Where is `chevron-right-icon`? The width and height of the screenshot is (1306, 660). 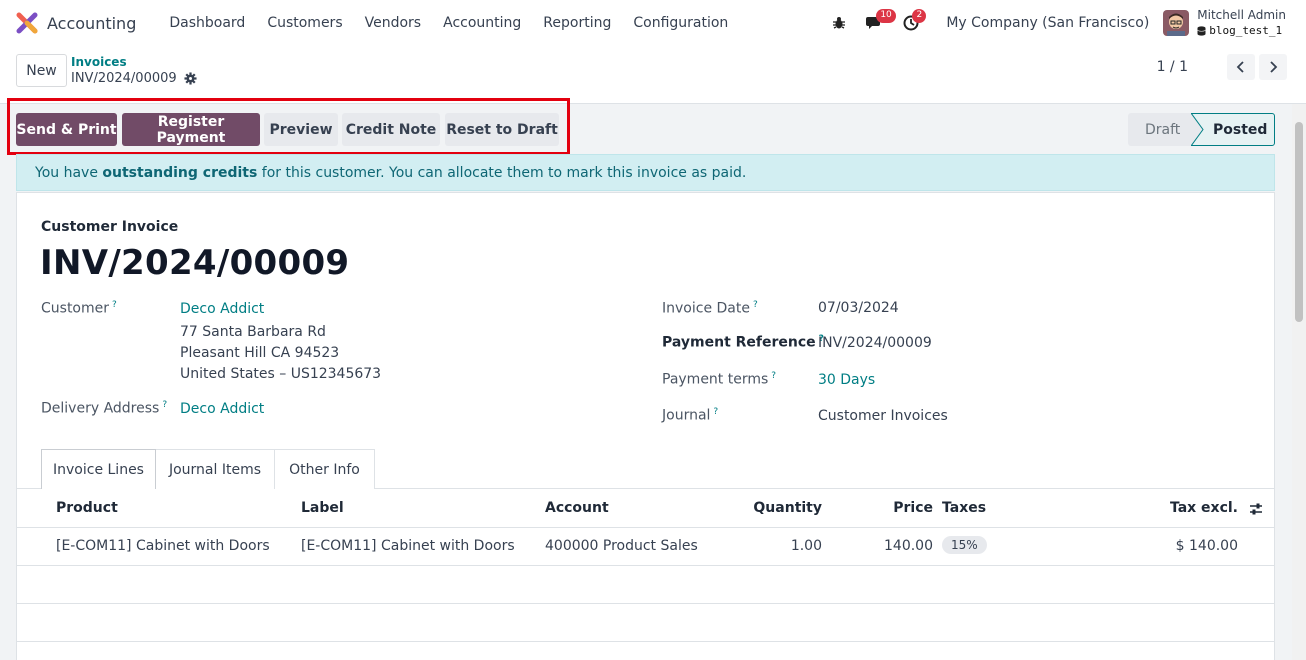 chevron-right-icon is located at coordinates (1274, 67).